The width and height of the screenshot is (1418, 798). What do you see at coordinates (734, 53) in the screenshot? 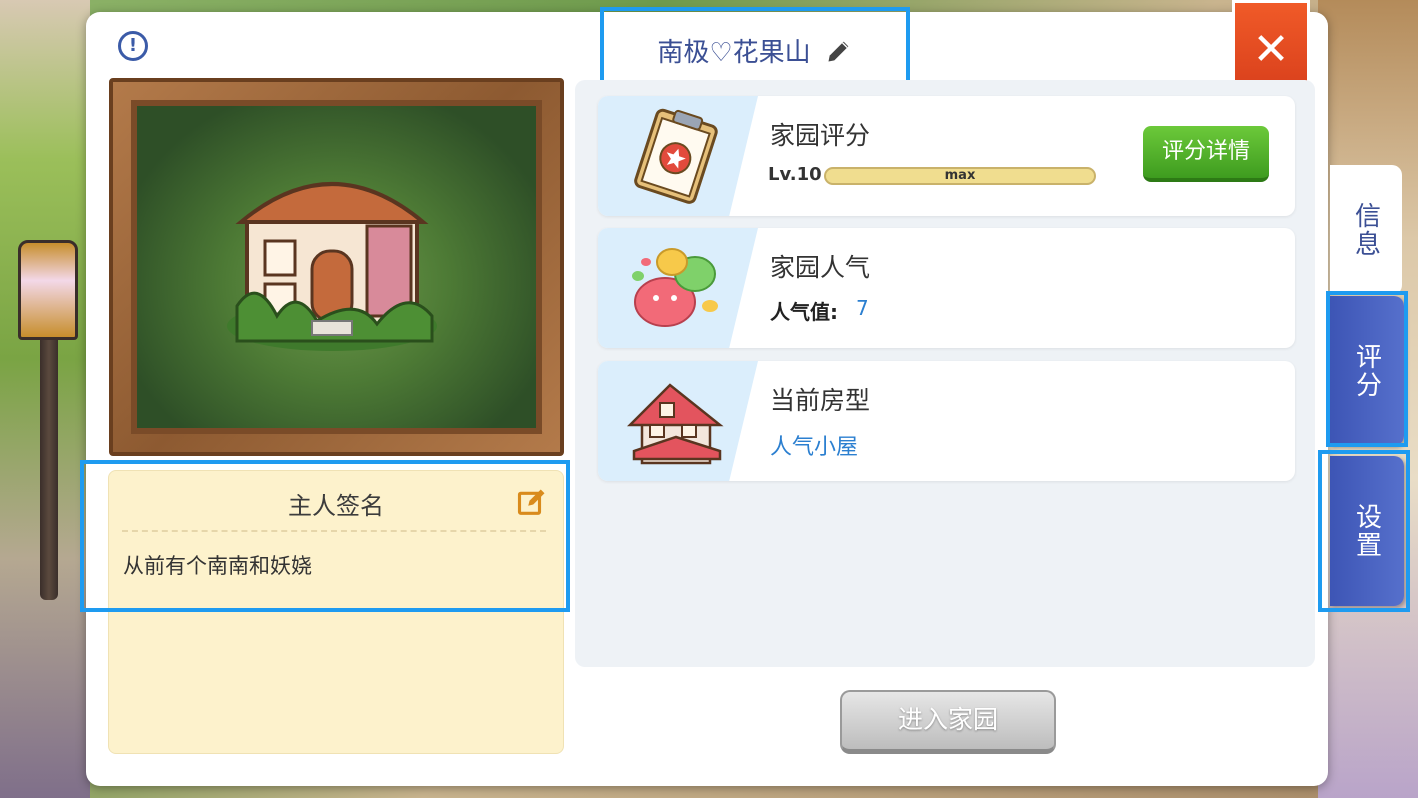
I see `home-title: 南极♡花果山` at bounding box center [734, 53].